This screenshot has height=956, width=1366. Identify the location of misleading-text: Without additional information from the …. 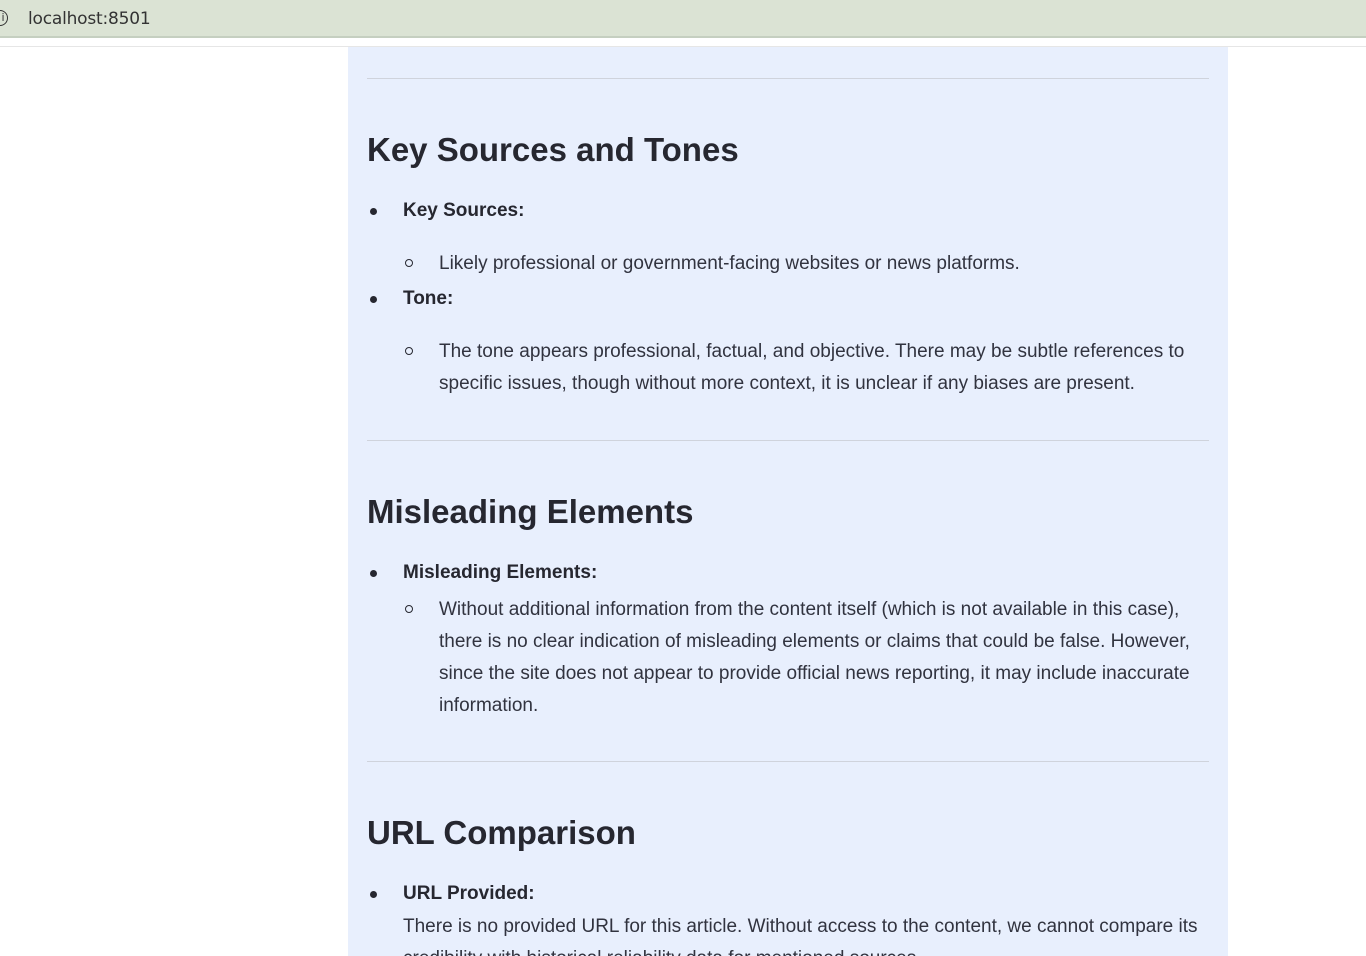
(814, 657).